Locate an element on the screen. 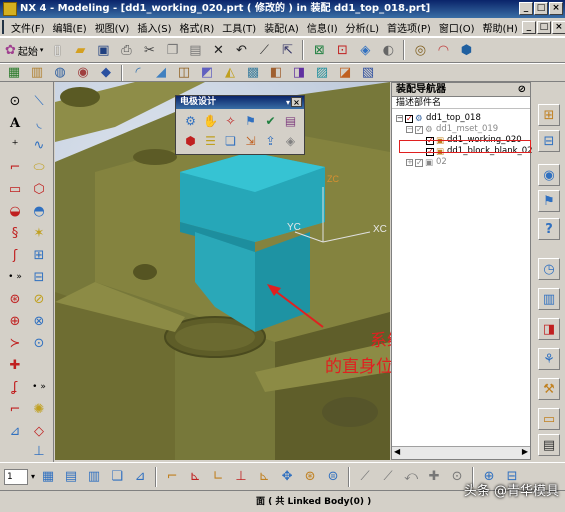 The image size is (565, 512). clock-tab-icon: ◷ is located at coordinates (549, 269).